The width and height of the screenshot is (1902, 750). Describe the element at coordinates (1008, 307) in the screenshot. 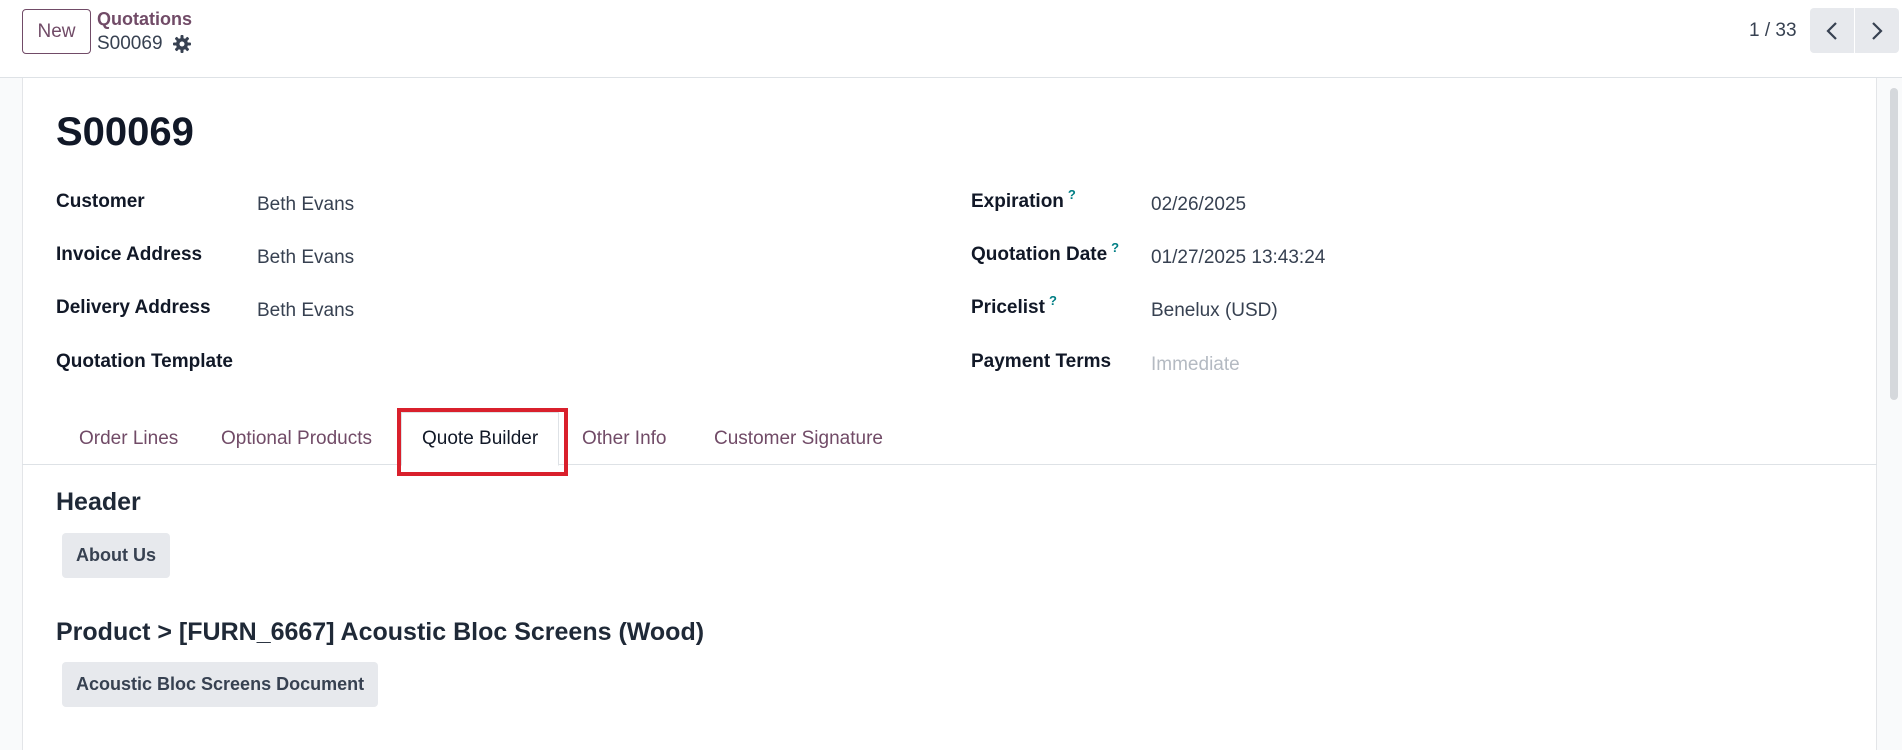

I see `pricelist-label-text: Pricelist` at that location.